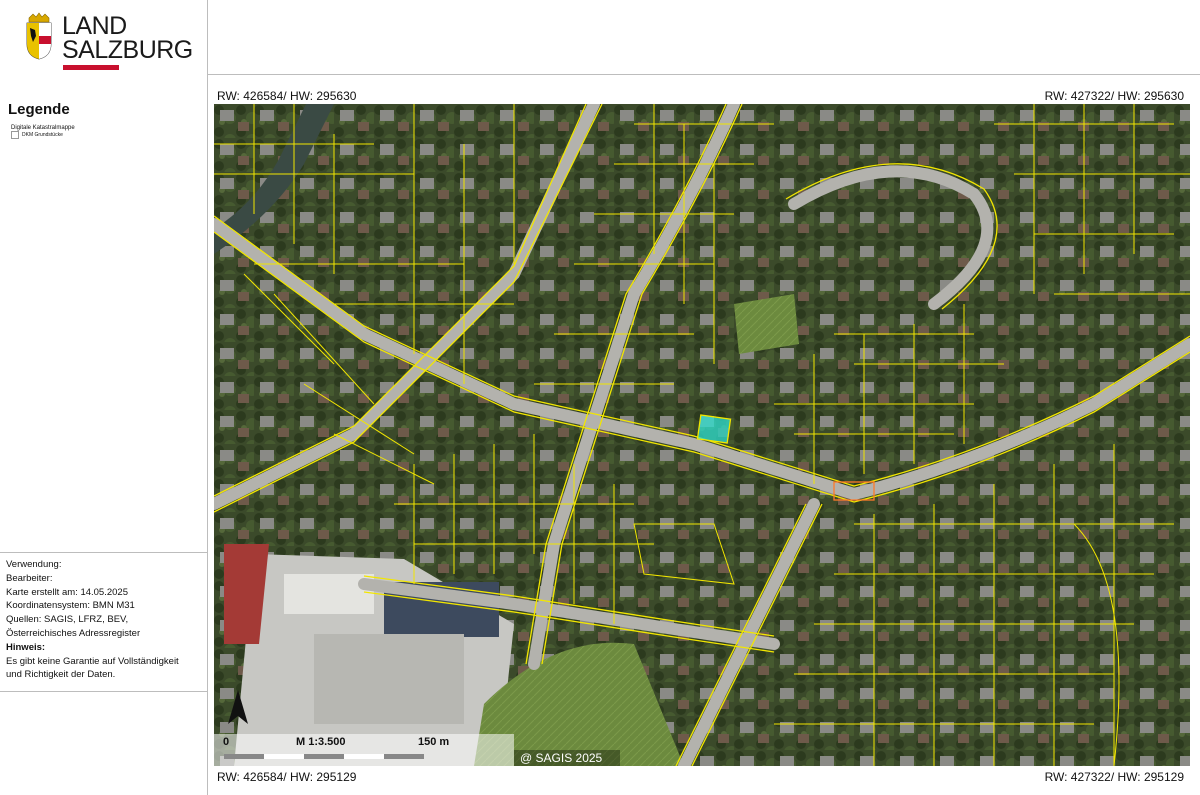  I want to click on legend-item-label: DKM Grundstücke, so click(42, 135).